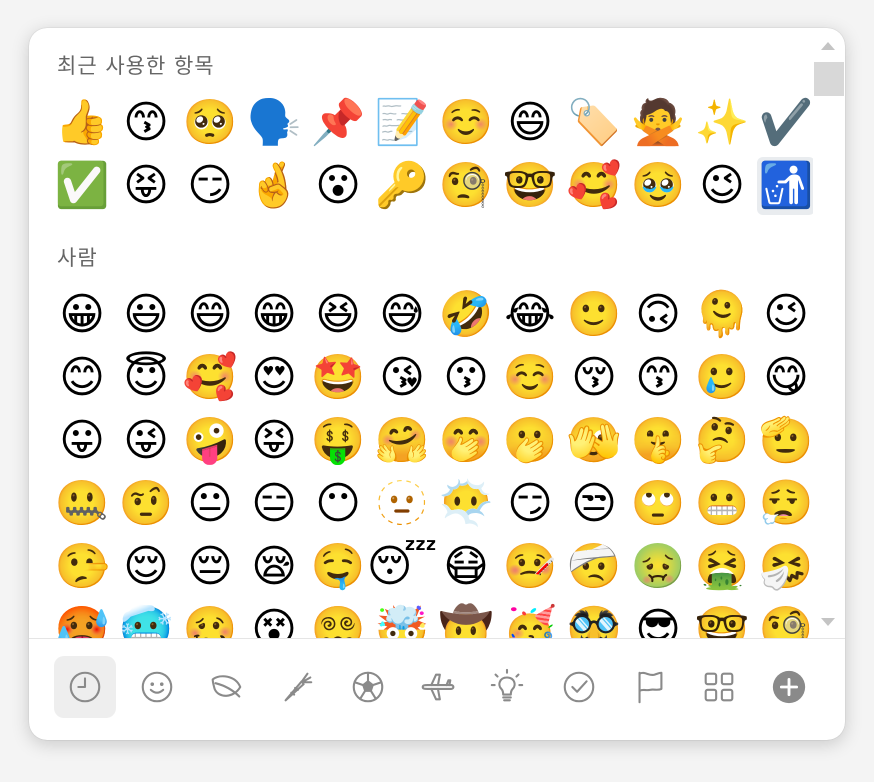 The height and width of the screenshot is (782, 874). Describe the element at coordinates (402, 441) in the screenshot. I see `emoji-button: 🤗` at that location.